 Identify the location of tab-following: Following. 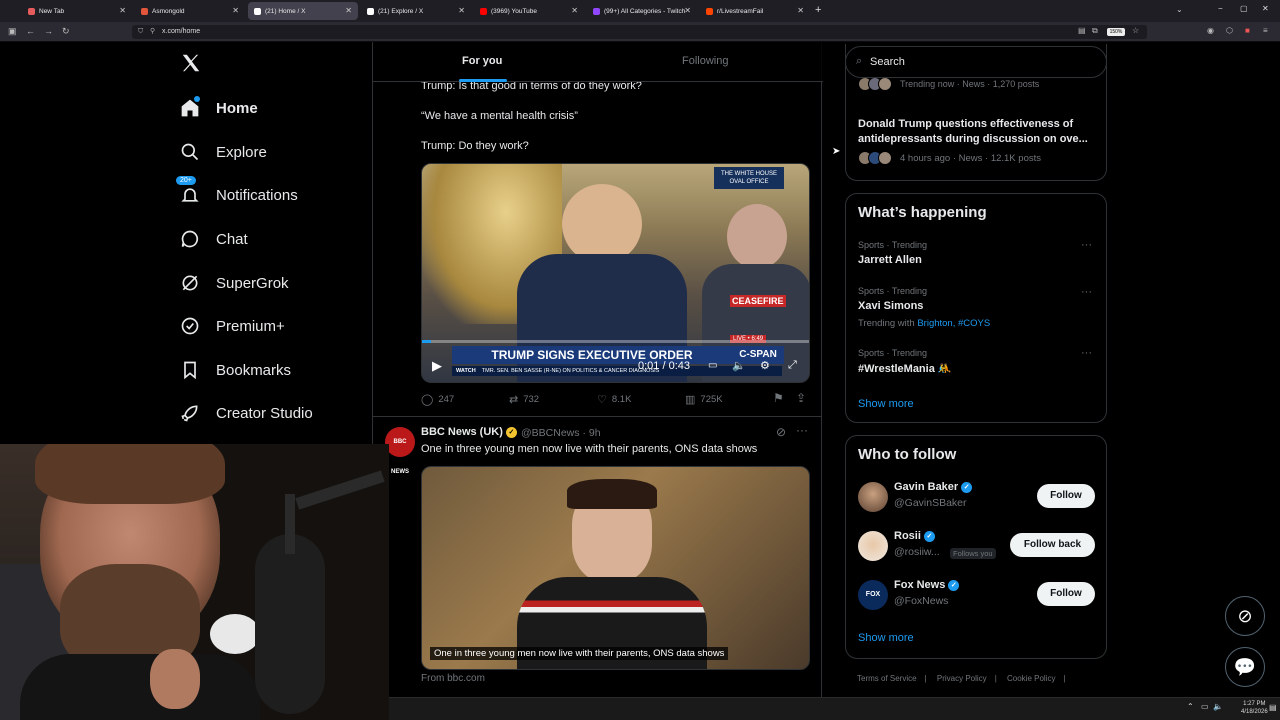
(705, 61).